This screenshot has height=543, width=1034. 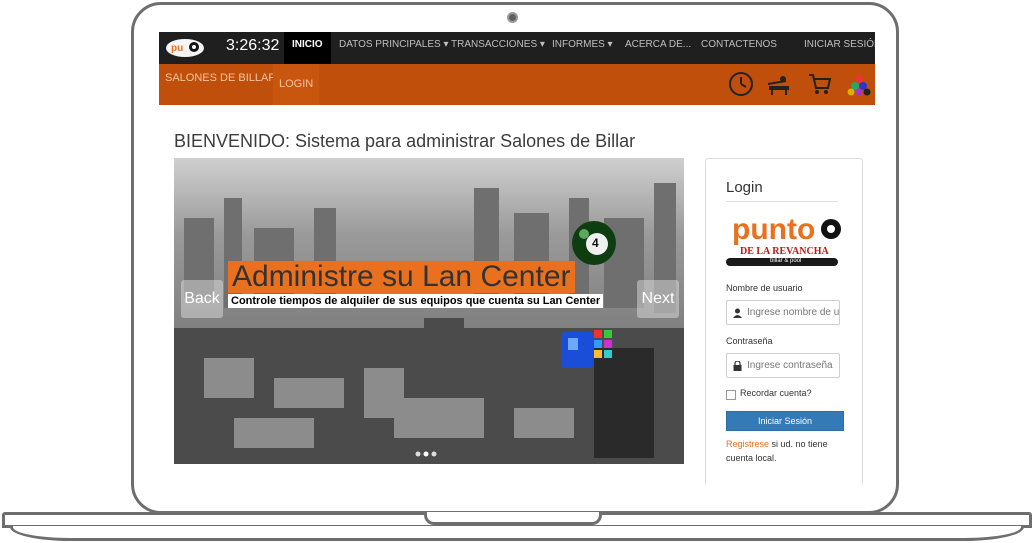 I want to click on brand-logo-icon: pu, so click(x=185, y=48).